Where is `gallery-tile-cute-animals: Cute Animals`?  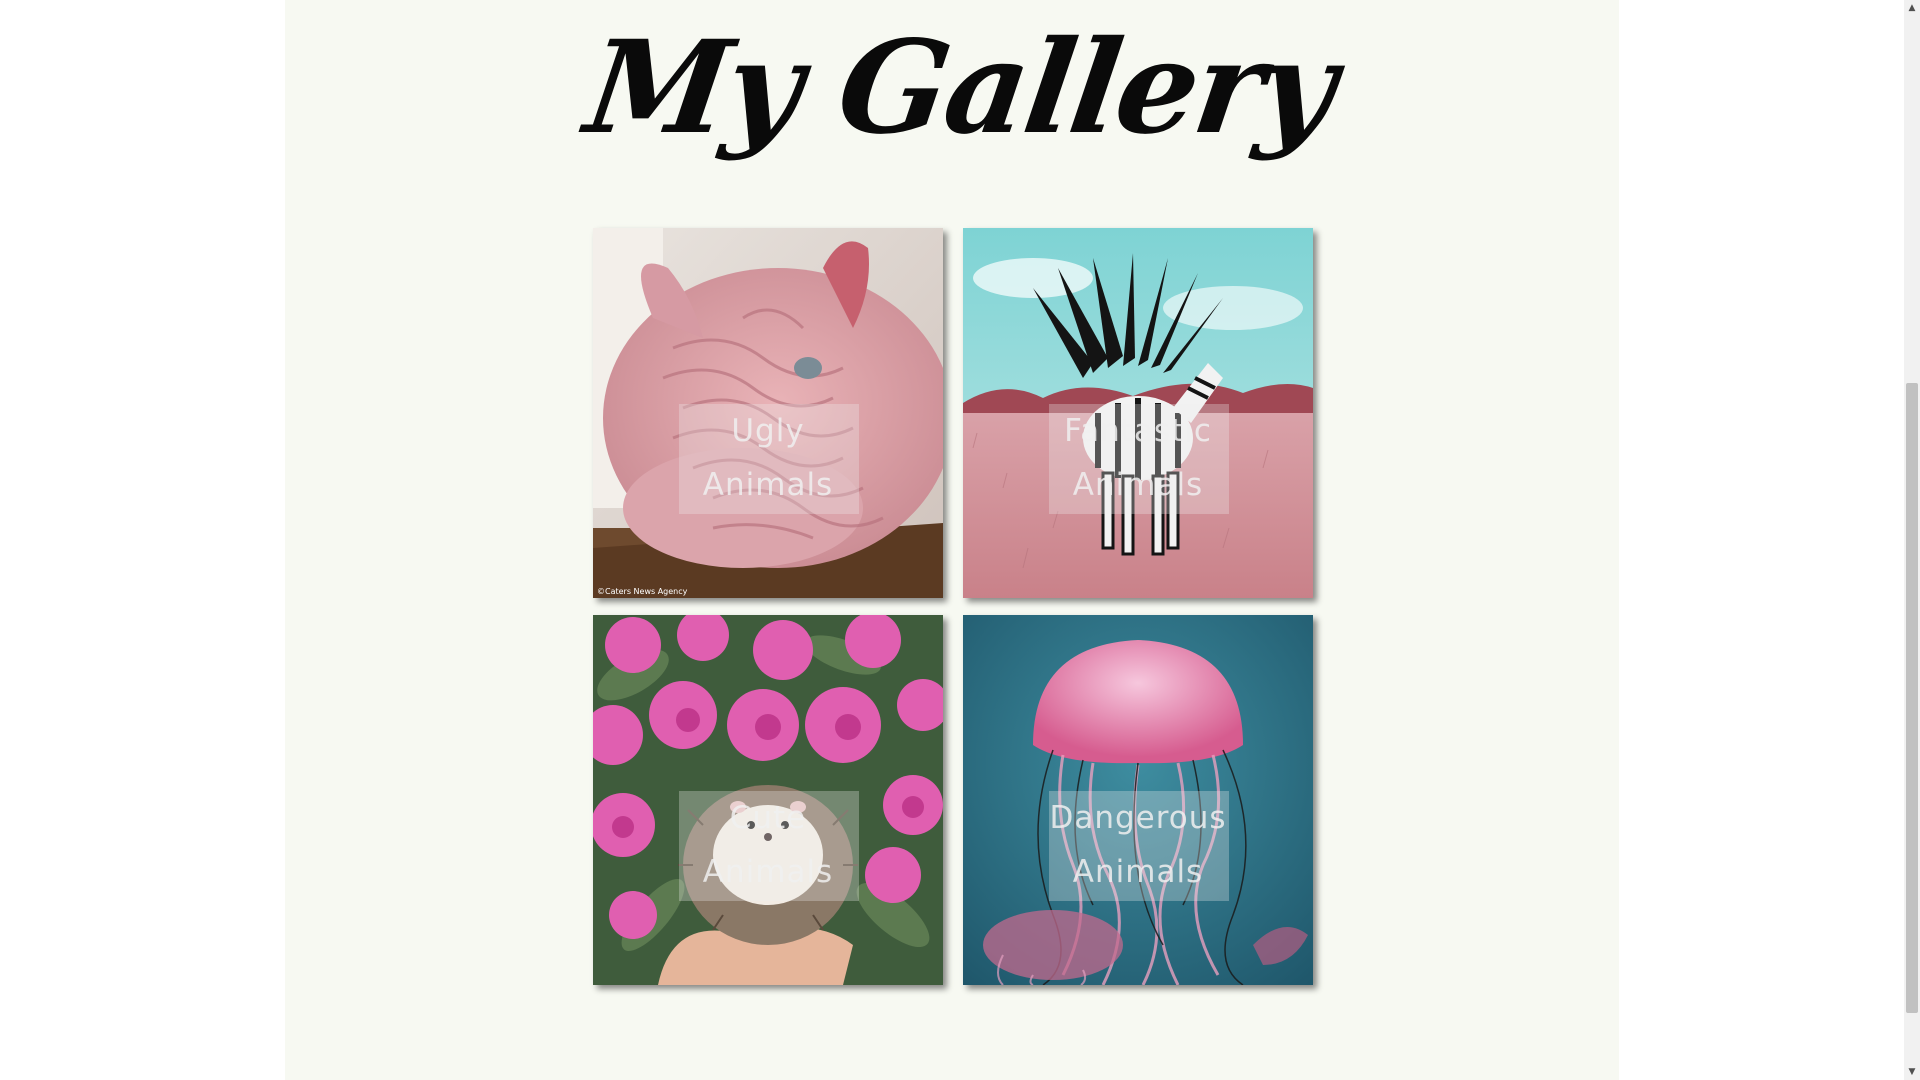 gallery-tile-cute-animals: Cute Animals is located at coordinates (768, 800).